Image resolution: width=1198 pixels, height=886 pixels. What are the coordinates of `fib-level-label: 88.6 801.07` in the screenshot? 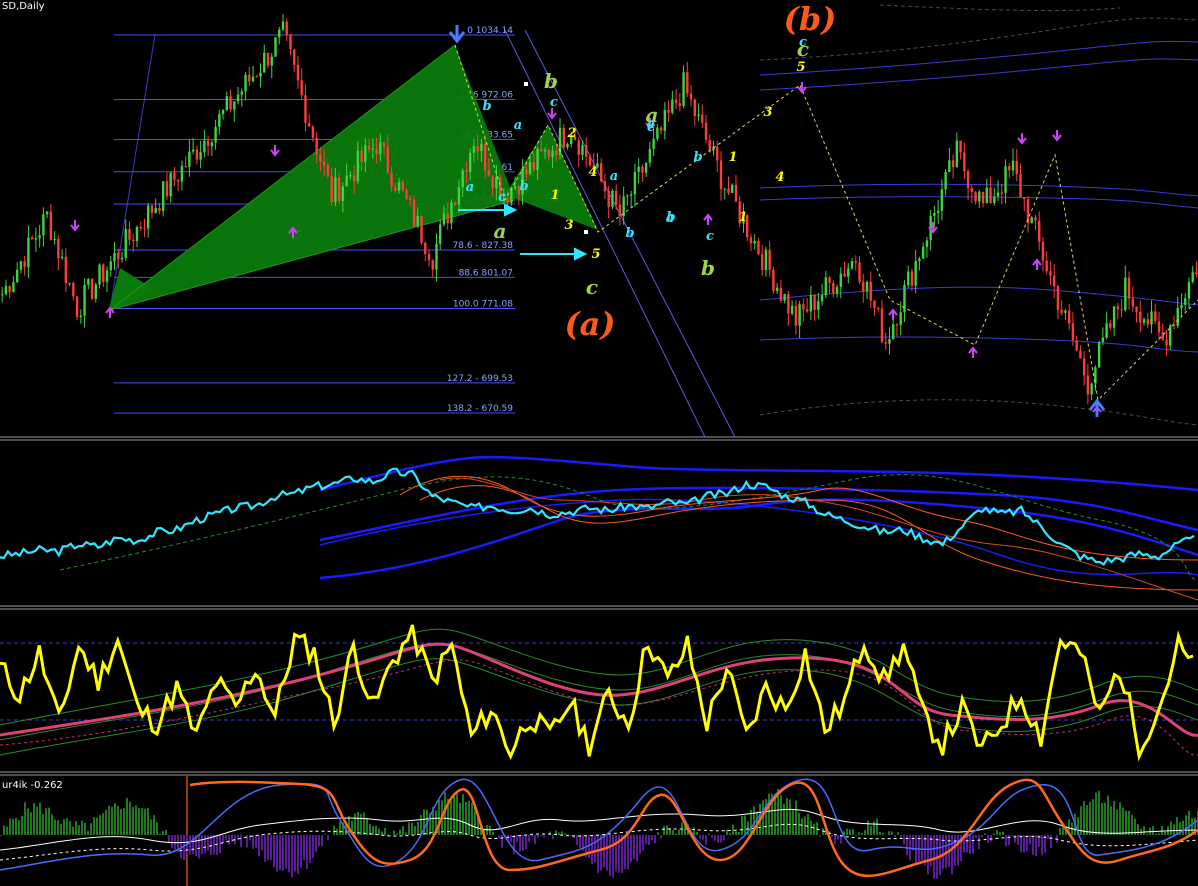 It's located at (486, 273).